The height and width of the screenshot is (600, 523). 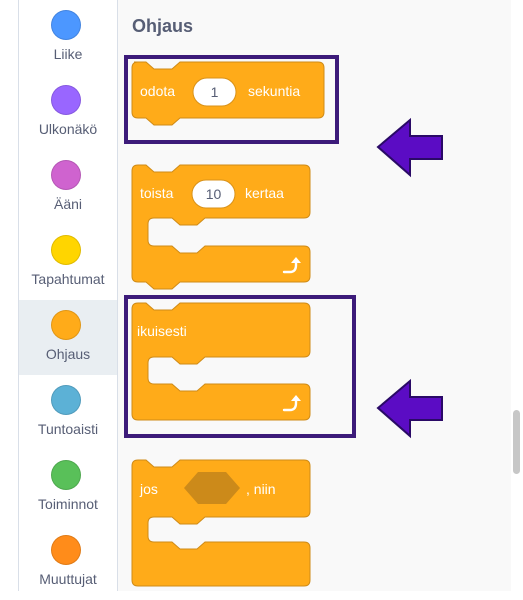 What do you see at coordinates (162, 331) in the screenshot?
I see `block-text: ikuisesti` at bounding box center [162, 331].